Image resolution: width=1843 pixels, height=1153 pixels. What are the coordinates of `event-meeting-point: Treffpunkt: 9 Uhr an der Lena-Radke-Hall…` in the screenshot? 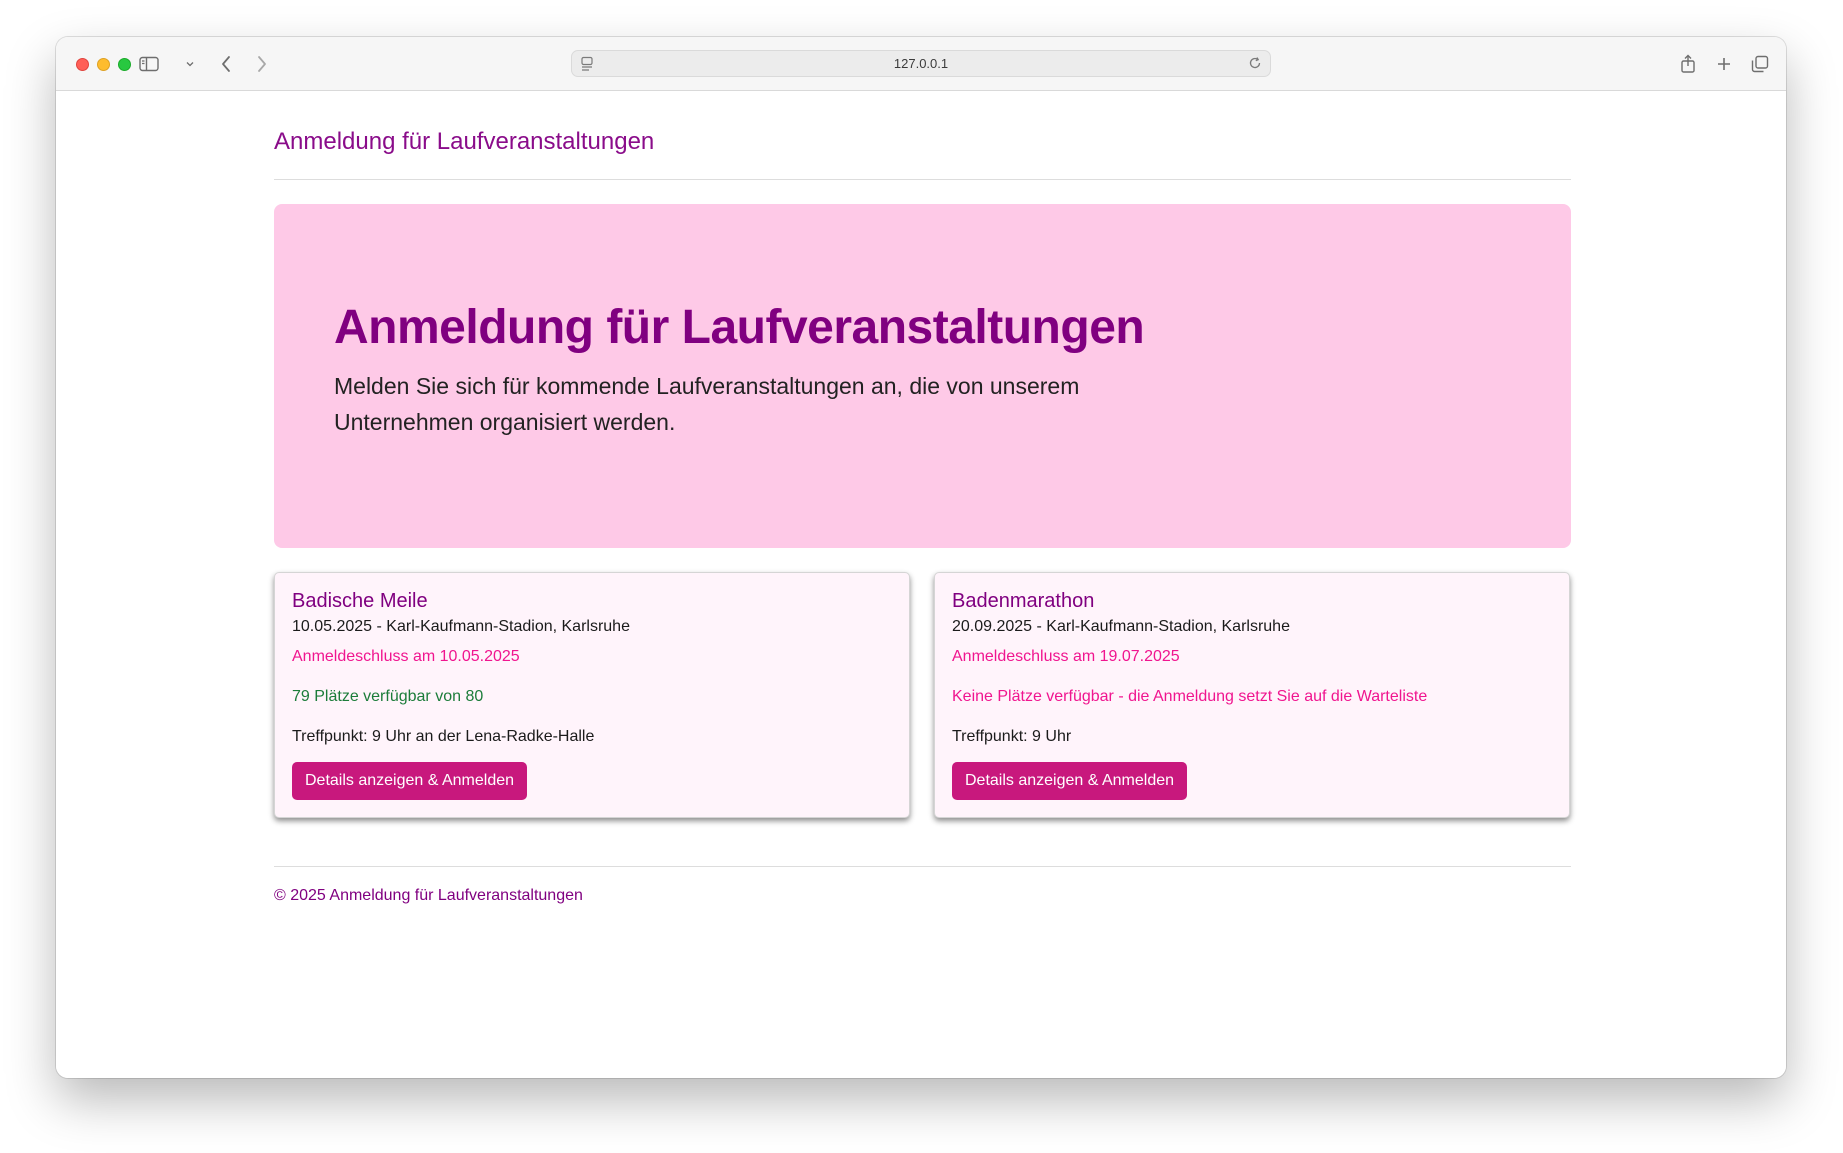 It's located at (443, 736).